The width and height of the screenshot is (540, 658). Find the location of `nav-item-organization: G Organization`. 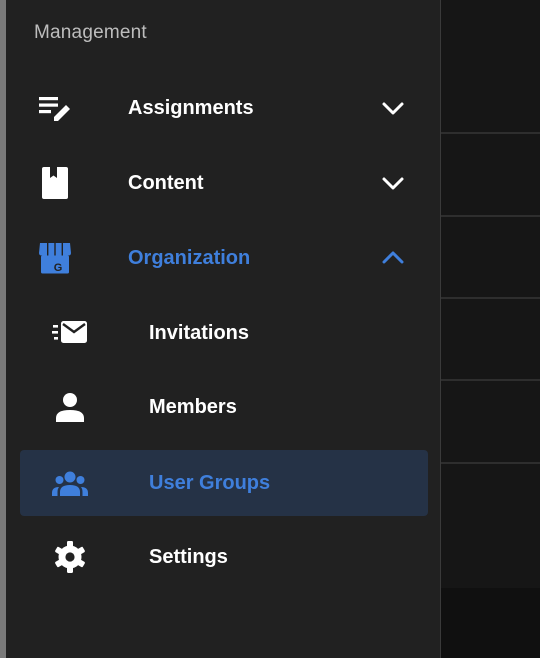

nav-item-organization: G Organization is located at coordinates (223, 258).